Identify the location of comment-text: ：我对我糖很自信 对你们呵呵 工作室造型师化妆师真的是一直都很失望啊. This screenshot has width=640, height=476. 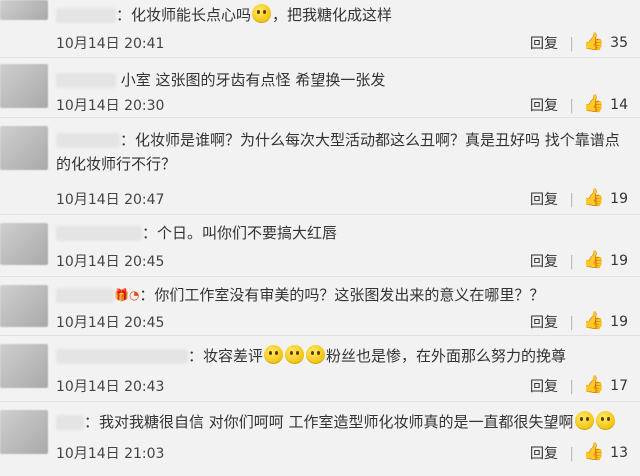
(343, 422).